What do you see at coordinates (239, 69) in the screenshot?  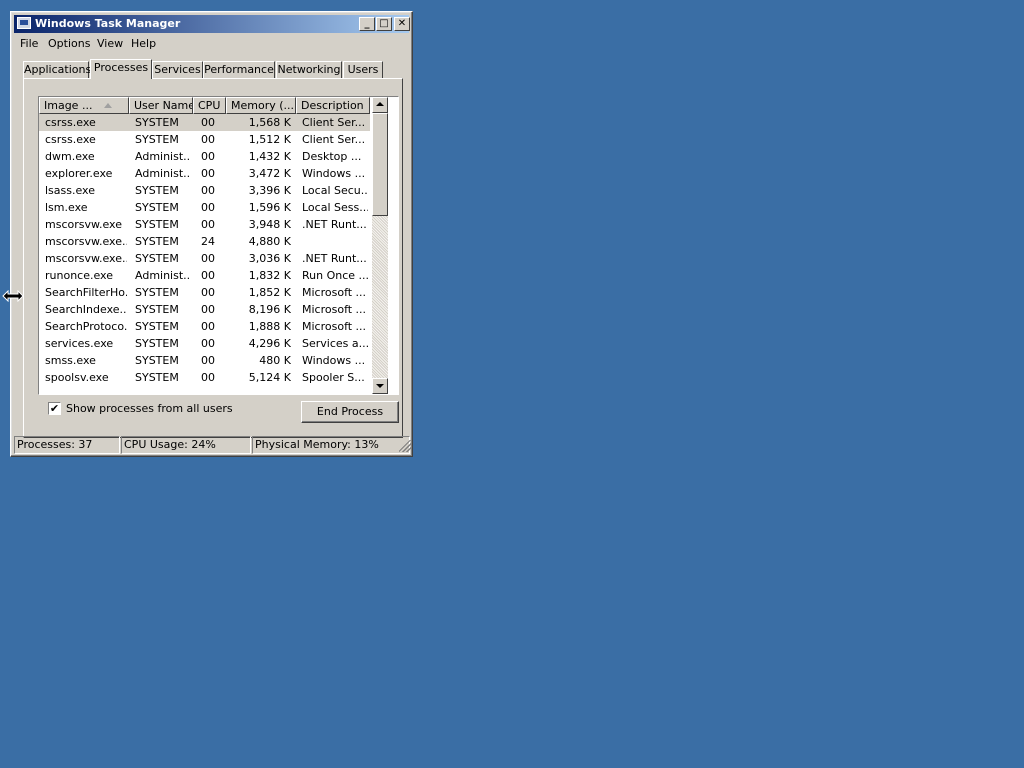 I see `tab-performance: Performance` at bounding box center [239, 69].